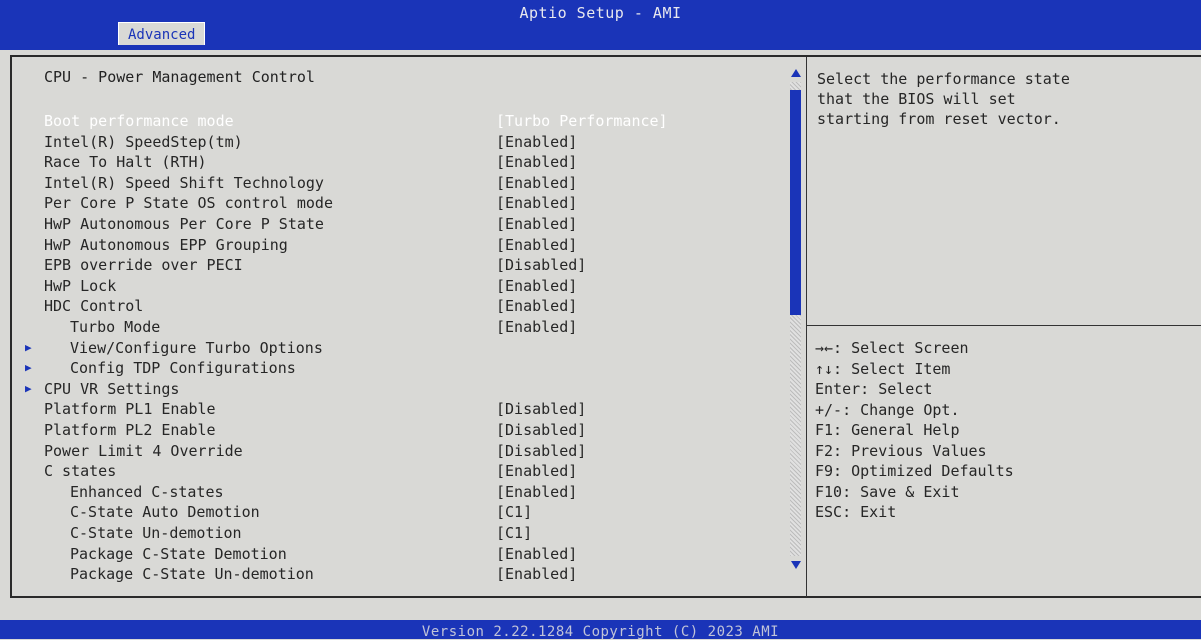  What do you see at coordinates (395, 574) in the screenshot?
I see `setting-row: Package C-State Un-demotion [Enabled]` at bounding box center [395, 574].